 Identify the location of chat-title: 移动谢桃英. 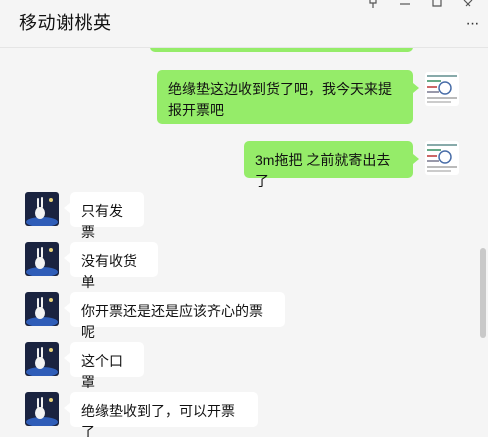
(65, 23).